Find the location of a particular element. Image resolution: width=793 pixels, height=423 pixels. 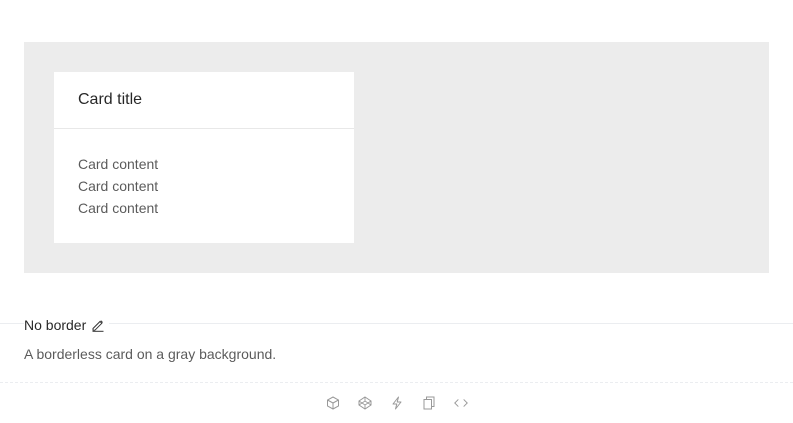

actions-divider is located at coordinates (396, 382).